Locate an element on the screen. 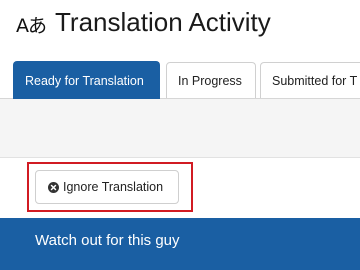 This screenshot has height=270, width=360. tab-ready-for-translation: Ready for Translation is located at coordinates (86, 80).